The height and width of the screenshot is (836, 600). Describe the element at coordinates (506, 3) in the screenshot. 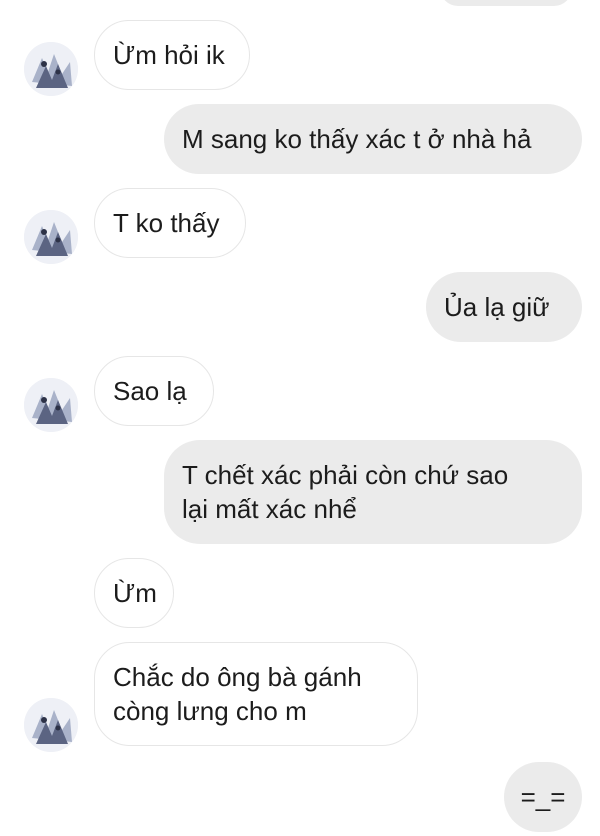

I see `cropped-outgoing-bubble` at that location.